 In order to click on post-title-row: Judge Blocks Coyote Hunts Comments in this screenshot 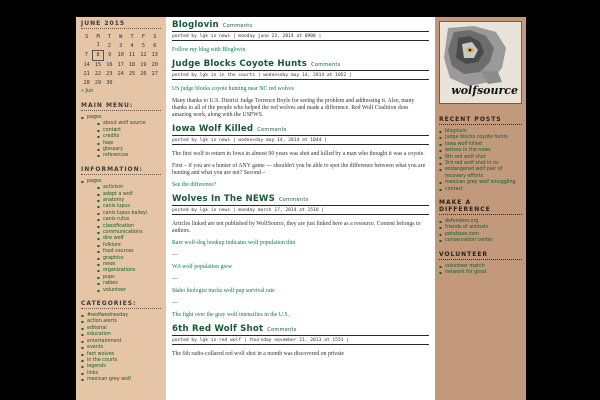, I will do `click(300, 64)`.